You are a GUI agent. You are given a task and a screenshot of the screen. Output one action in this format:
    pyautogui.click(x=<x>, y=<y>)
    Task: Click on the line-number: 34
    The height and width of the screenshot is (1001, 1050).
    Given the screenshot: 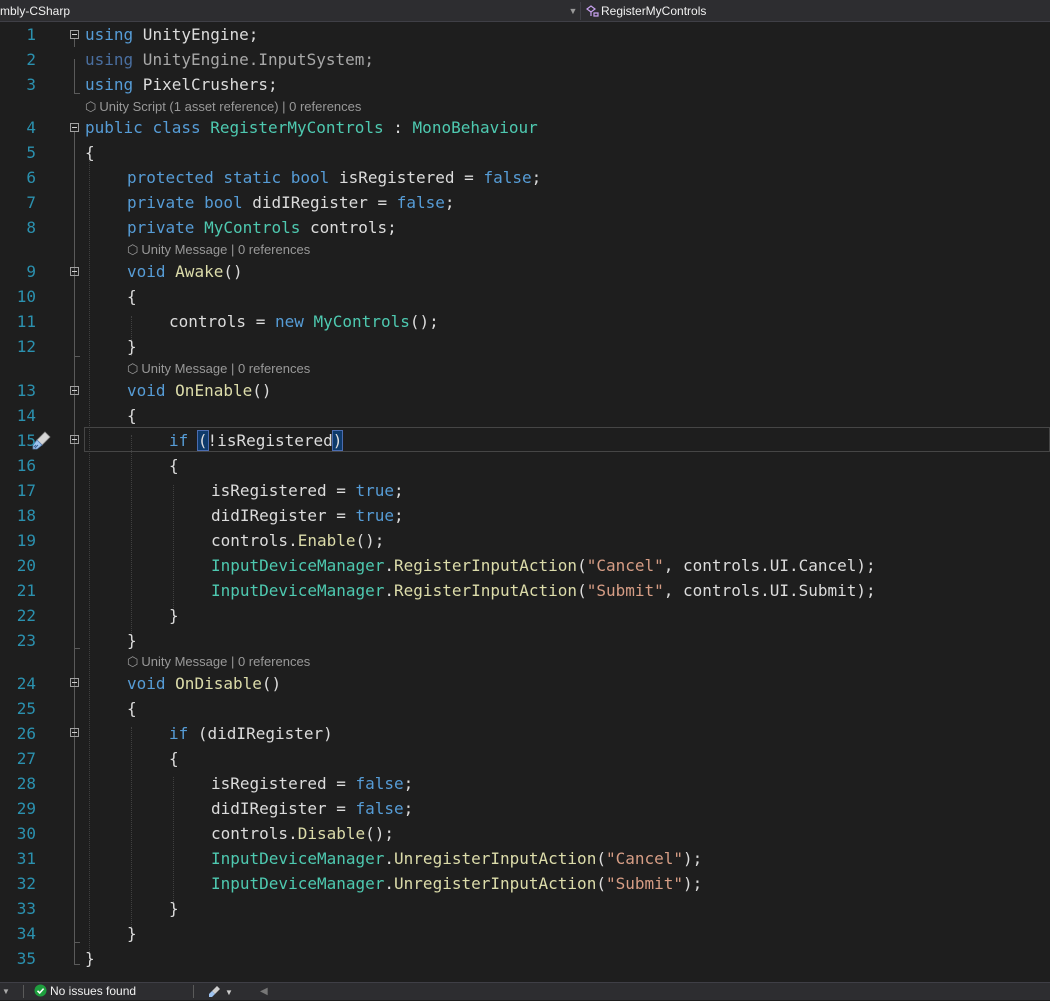 What is the action you would take?
    pyautogui.click(x=26, y=933)
    